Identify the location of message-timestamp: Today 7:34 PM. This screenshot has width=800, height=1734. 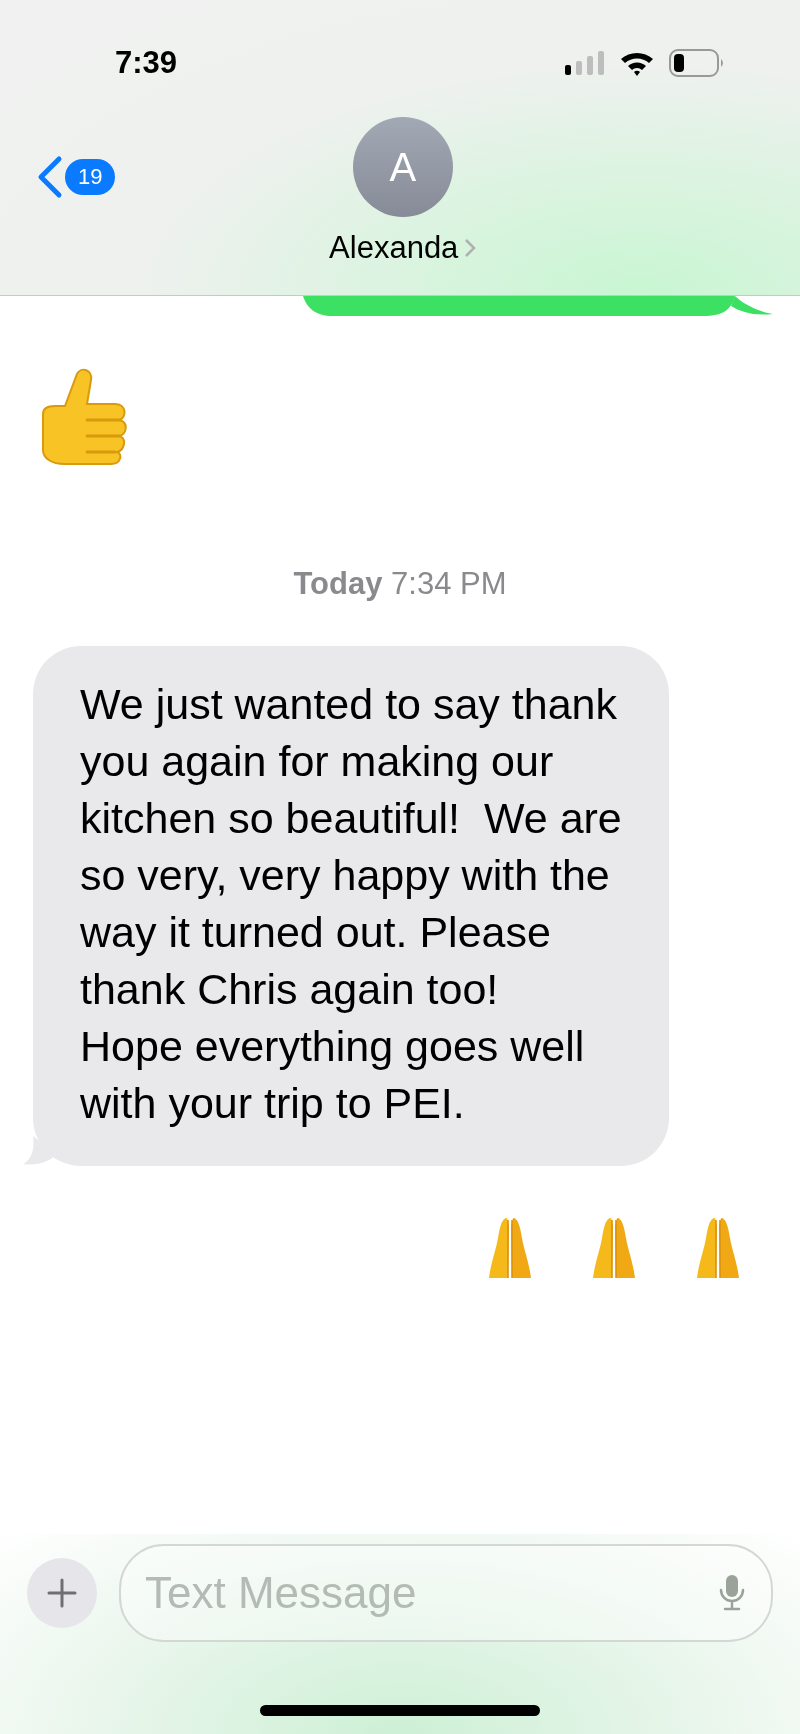
(400, 584).